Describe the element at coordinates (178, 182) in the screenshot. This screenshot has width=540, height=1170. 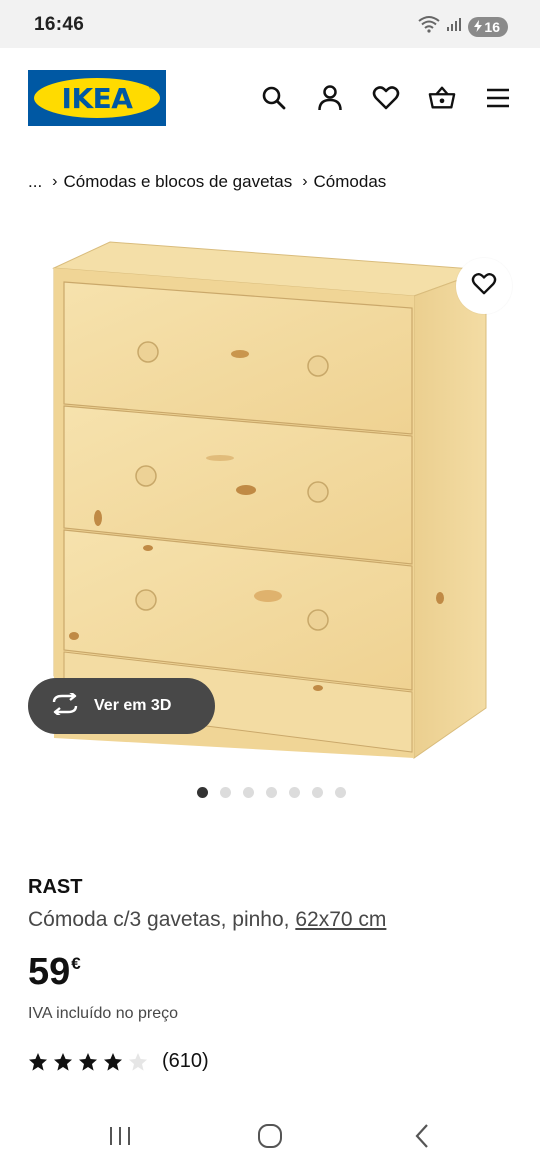
I see `breadcrumb-item-chests-of-drawers: Cómodas e blocos de gavetas` at that location.